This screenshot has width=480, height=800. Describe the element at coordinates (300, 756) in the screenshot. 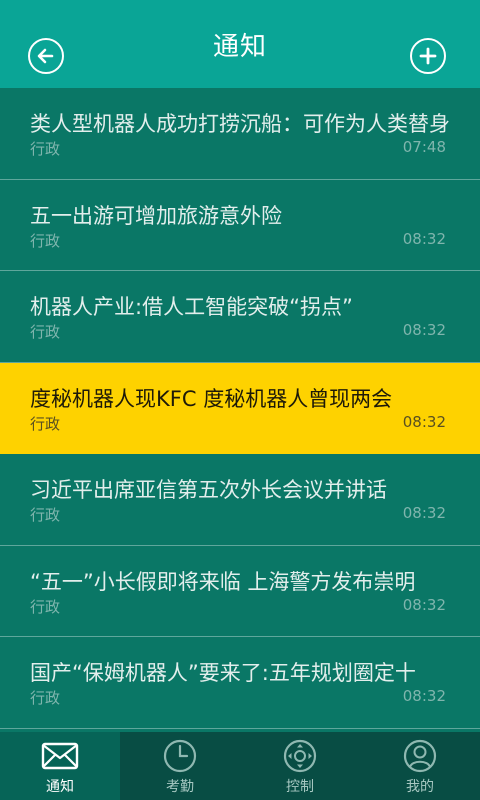

I see `dpad-icon` at that location.